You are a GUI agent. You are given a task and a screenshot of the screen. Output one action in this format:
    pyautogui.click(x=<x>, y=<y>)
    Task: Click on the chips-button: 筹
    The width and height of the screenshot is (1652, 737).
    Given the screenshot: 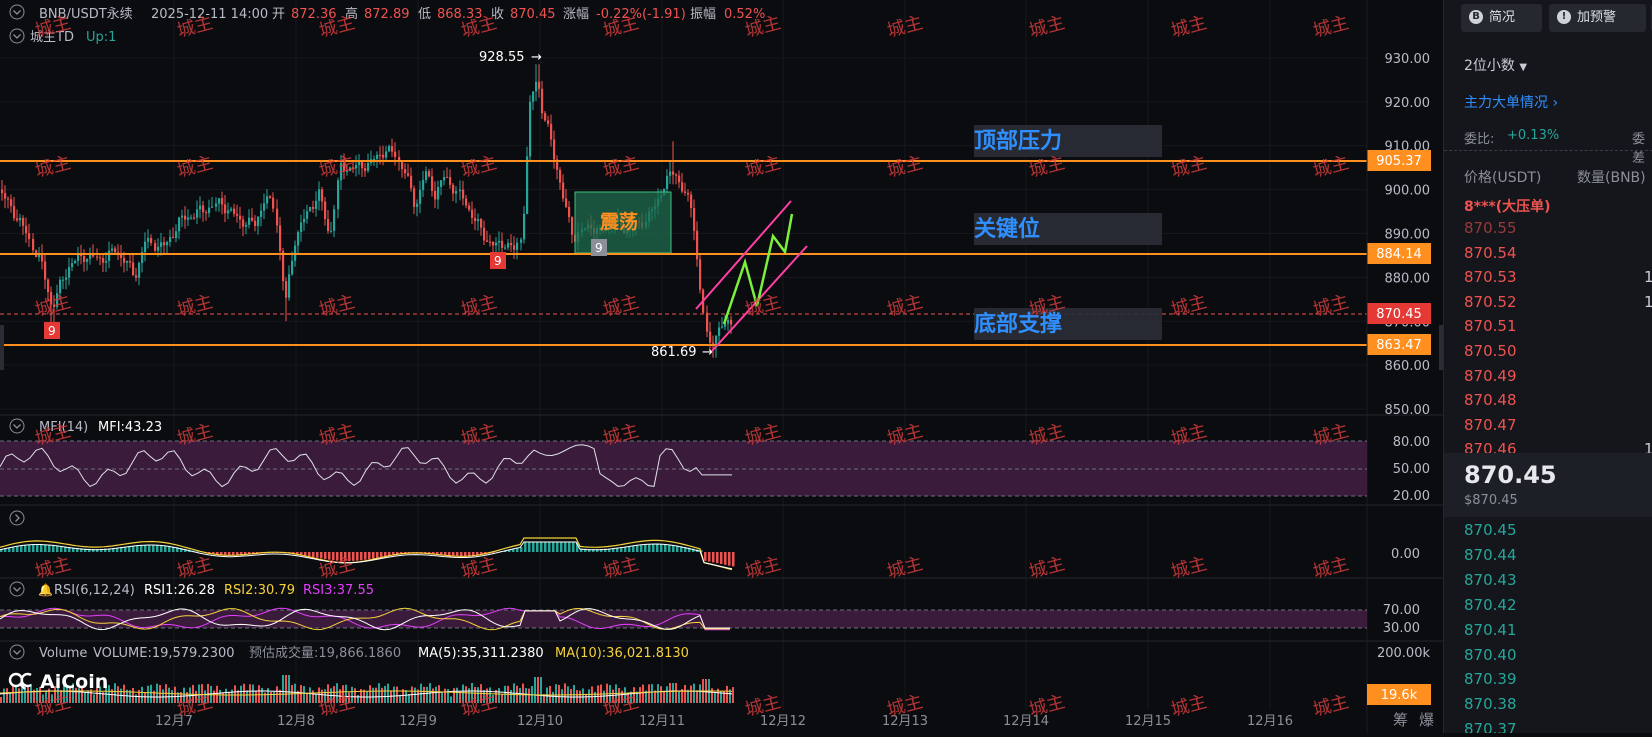 What is the action you would take?
    pyautogui.click(x=1400, y=720)
    